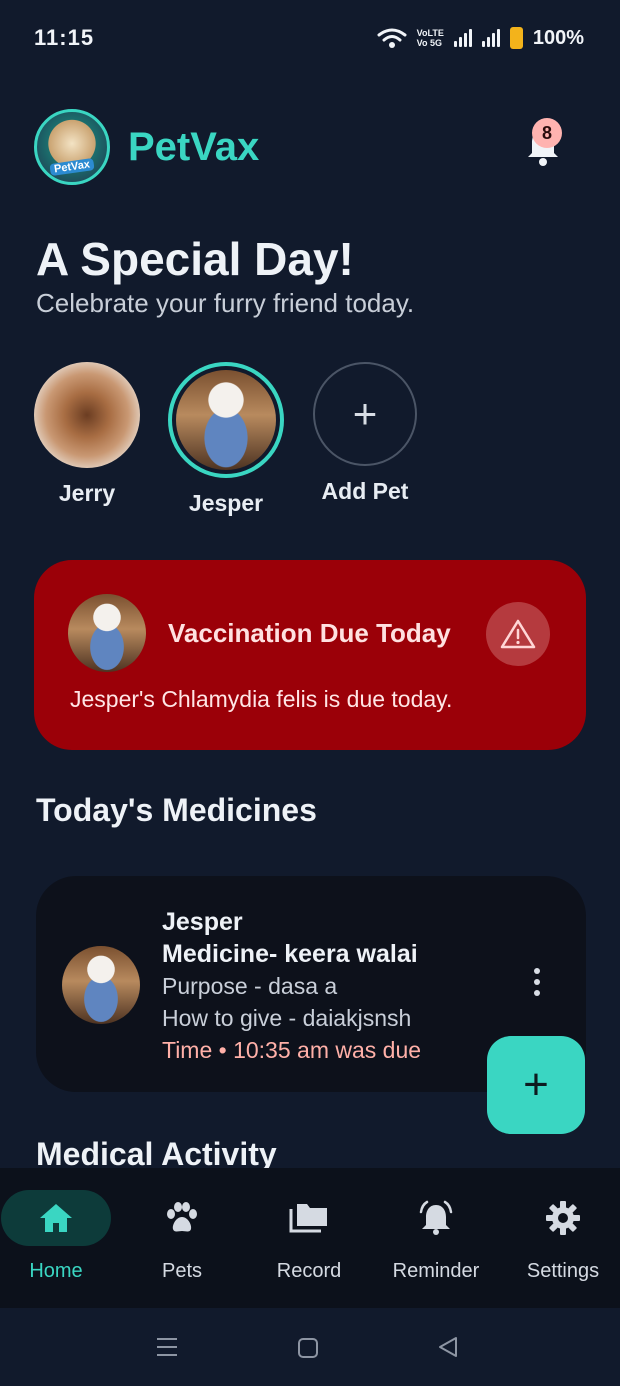 Image resolution: width=620 pixels, height=1386 pixels. Describe the element at coordinates (261, 699) in the screenshot. I see `vaccination-message: Jesper's Chlamydia felis is due today.` at that location.